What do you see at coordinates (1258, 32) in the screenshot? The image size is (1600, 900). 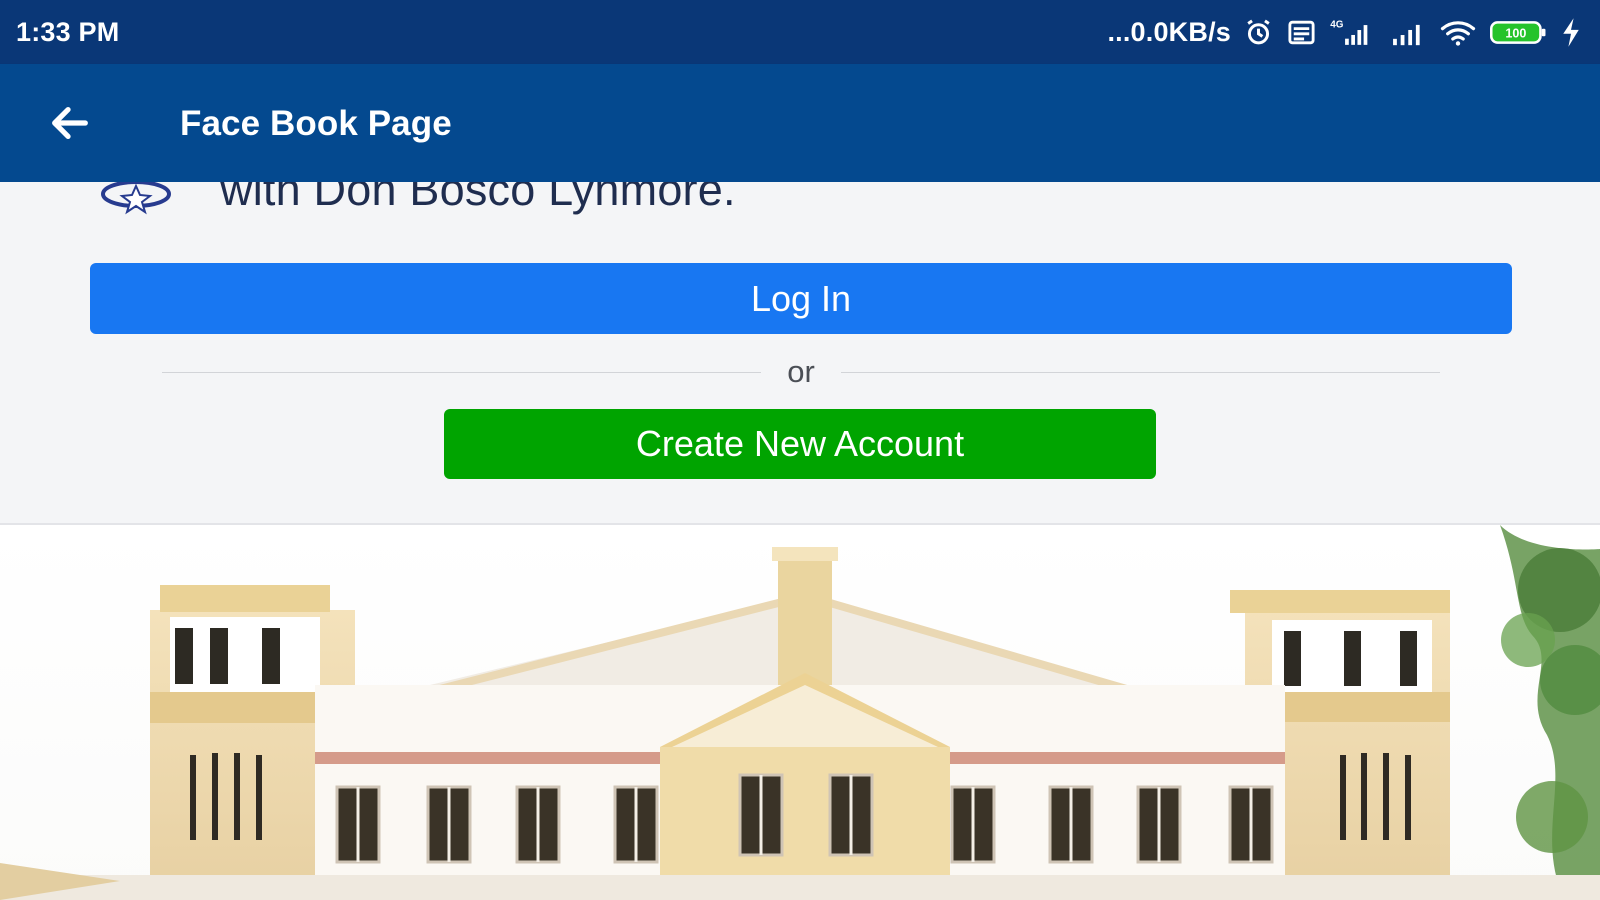 I see `alarm-clock-icon` at bounding box center [1258, 32].